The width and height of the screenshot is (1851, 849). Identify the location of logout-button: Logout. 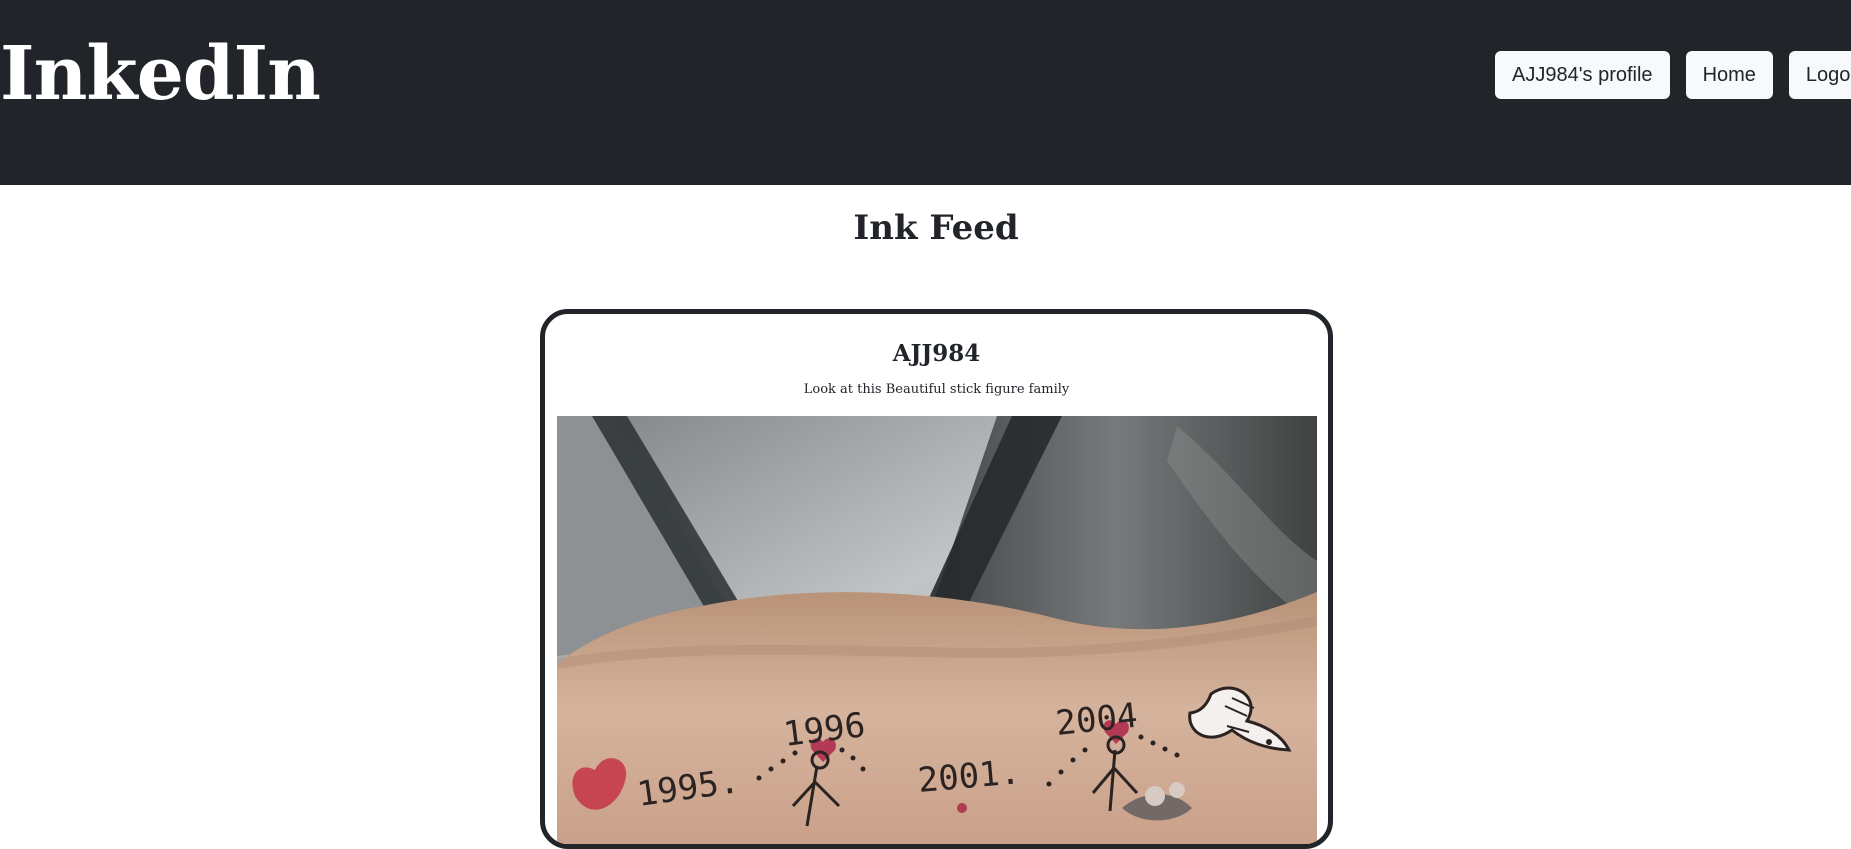
(1819, 75).